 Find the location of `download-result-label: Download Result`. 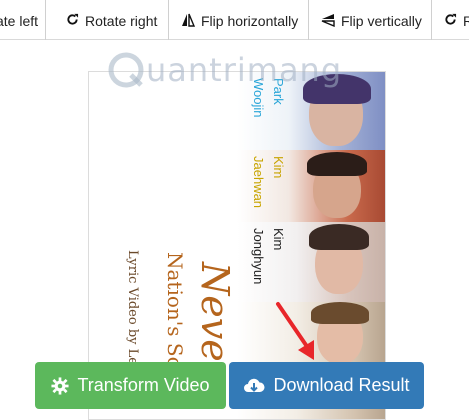

download-result-label: Download Result is located at coordinates (341, 385).